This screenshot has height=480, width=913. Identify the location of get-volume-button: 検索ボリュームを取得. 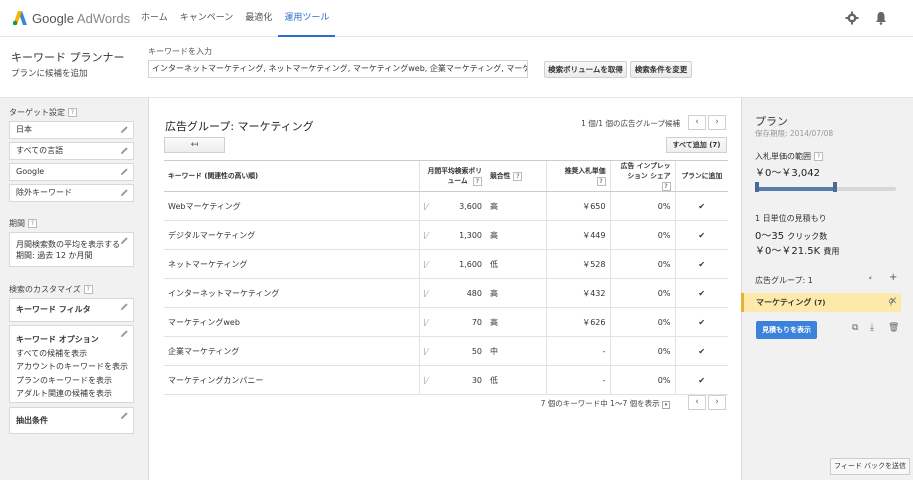
(585, 69).